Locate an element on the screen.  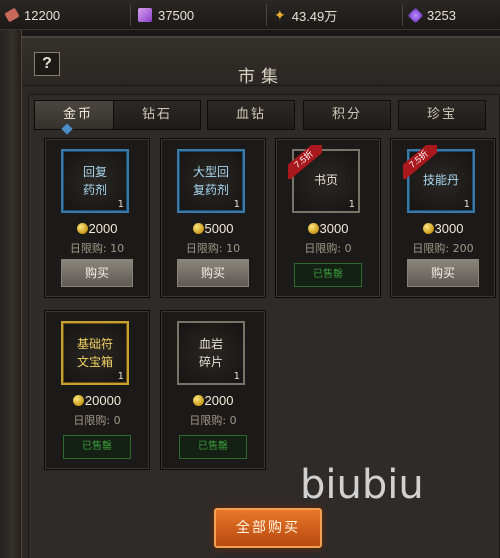
item-name: 回复 药剂 is located at coordinates (94, 181).